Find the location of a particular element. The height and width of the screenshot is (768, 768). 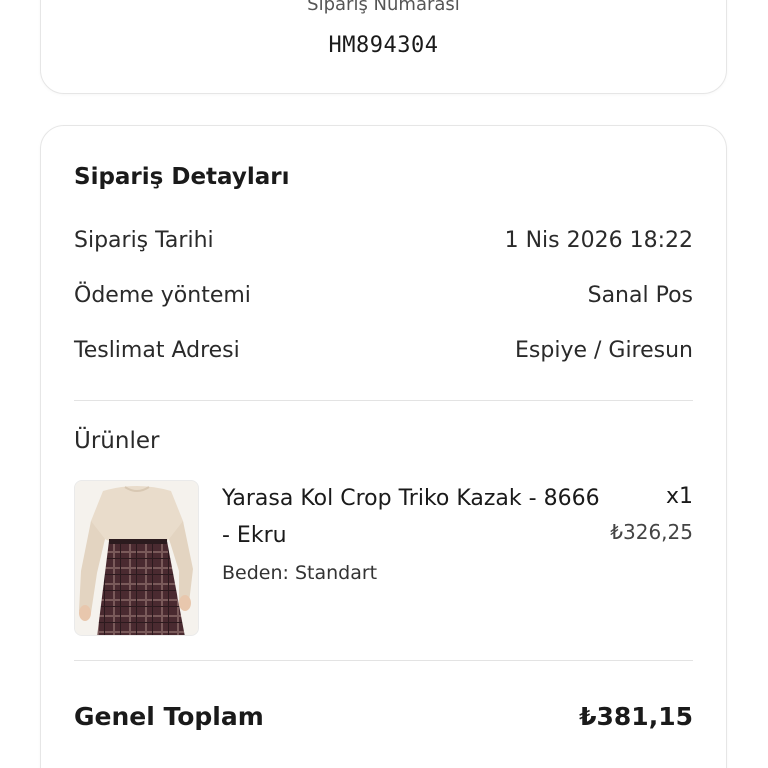

product-photo-icon is located at coordinates (136, 558).